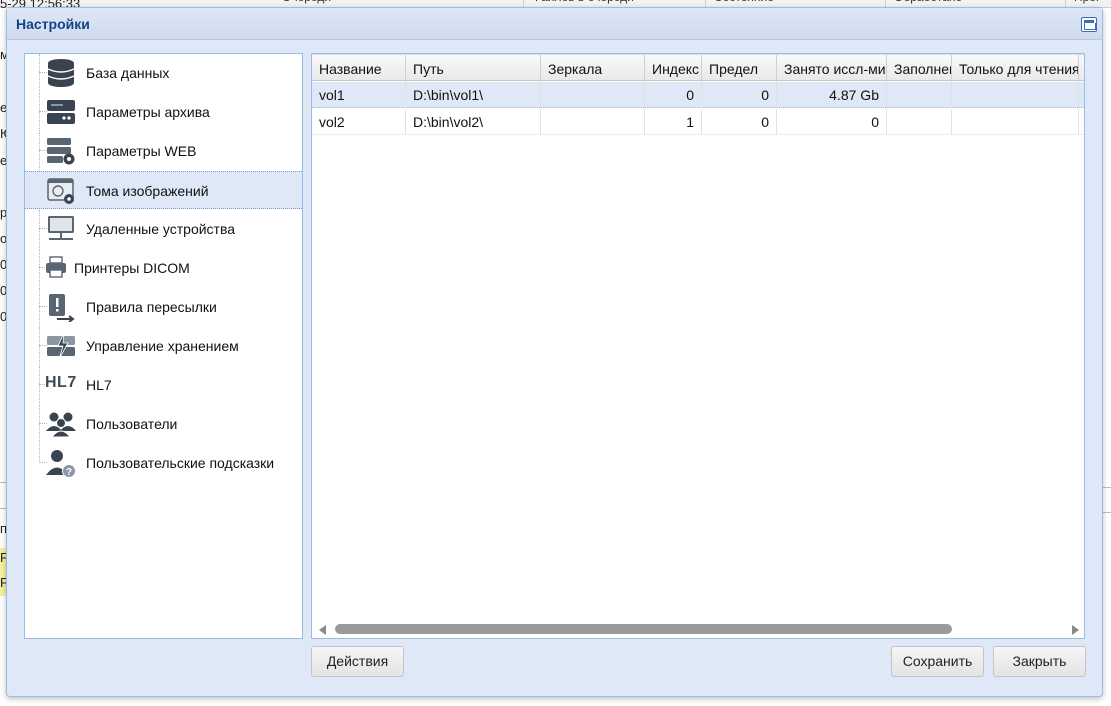 The height and width of the screenshot is (706, 1111). Describe the element at coordinates (128, 73) in the screenshot. I see `nav-item-label: База данных` at that location.